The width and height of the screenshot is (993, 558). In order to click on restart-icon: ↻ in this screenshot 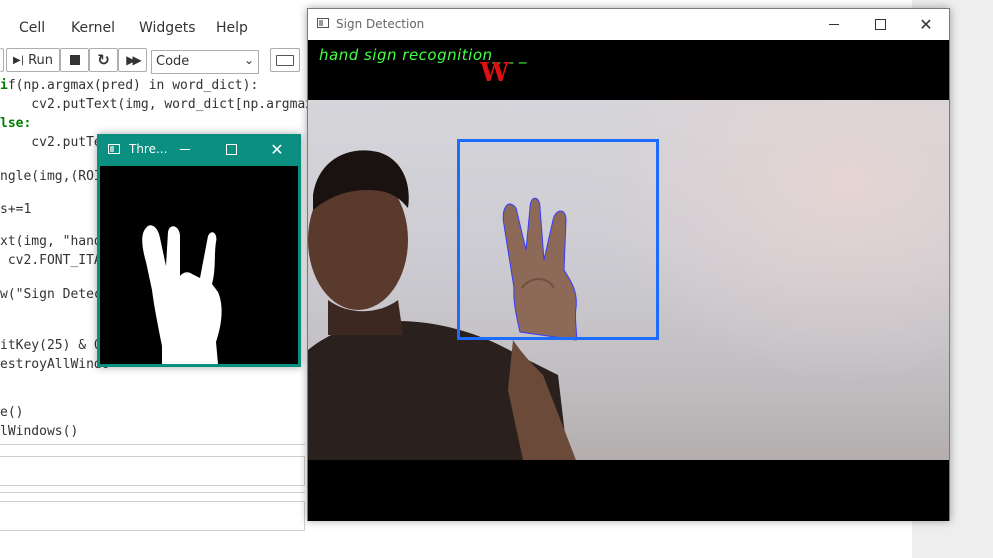, I will do `click(103, 60)`.